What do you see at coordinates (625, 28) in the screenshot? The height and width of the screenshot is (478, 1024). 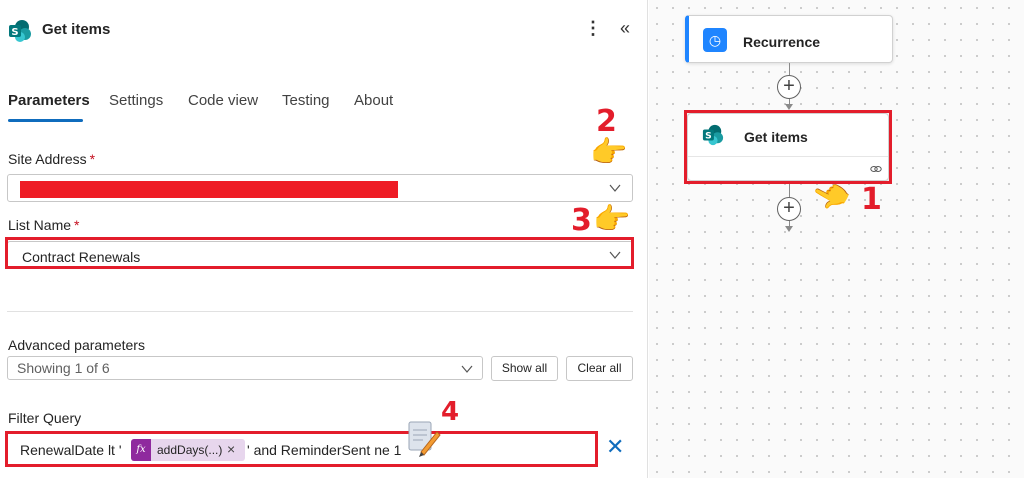 I see `collapse-panel-icon: «` at bounding box center [625, 28].